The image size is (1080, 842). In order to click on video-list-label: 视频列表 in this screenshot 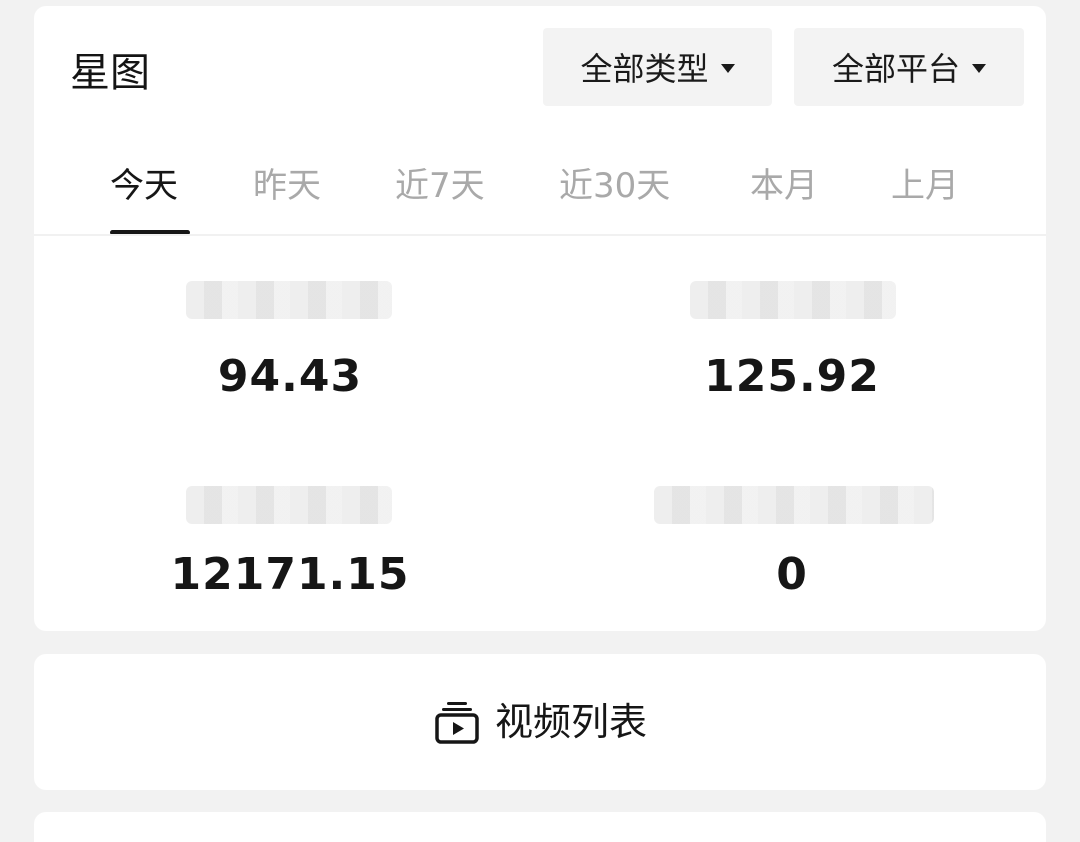, I will do `click(570, 722)`.